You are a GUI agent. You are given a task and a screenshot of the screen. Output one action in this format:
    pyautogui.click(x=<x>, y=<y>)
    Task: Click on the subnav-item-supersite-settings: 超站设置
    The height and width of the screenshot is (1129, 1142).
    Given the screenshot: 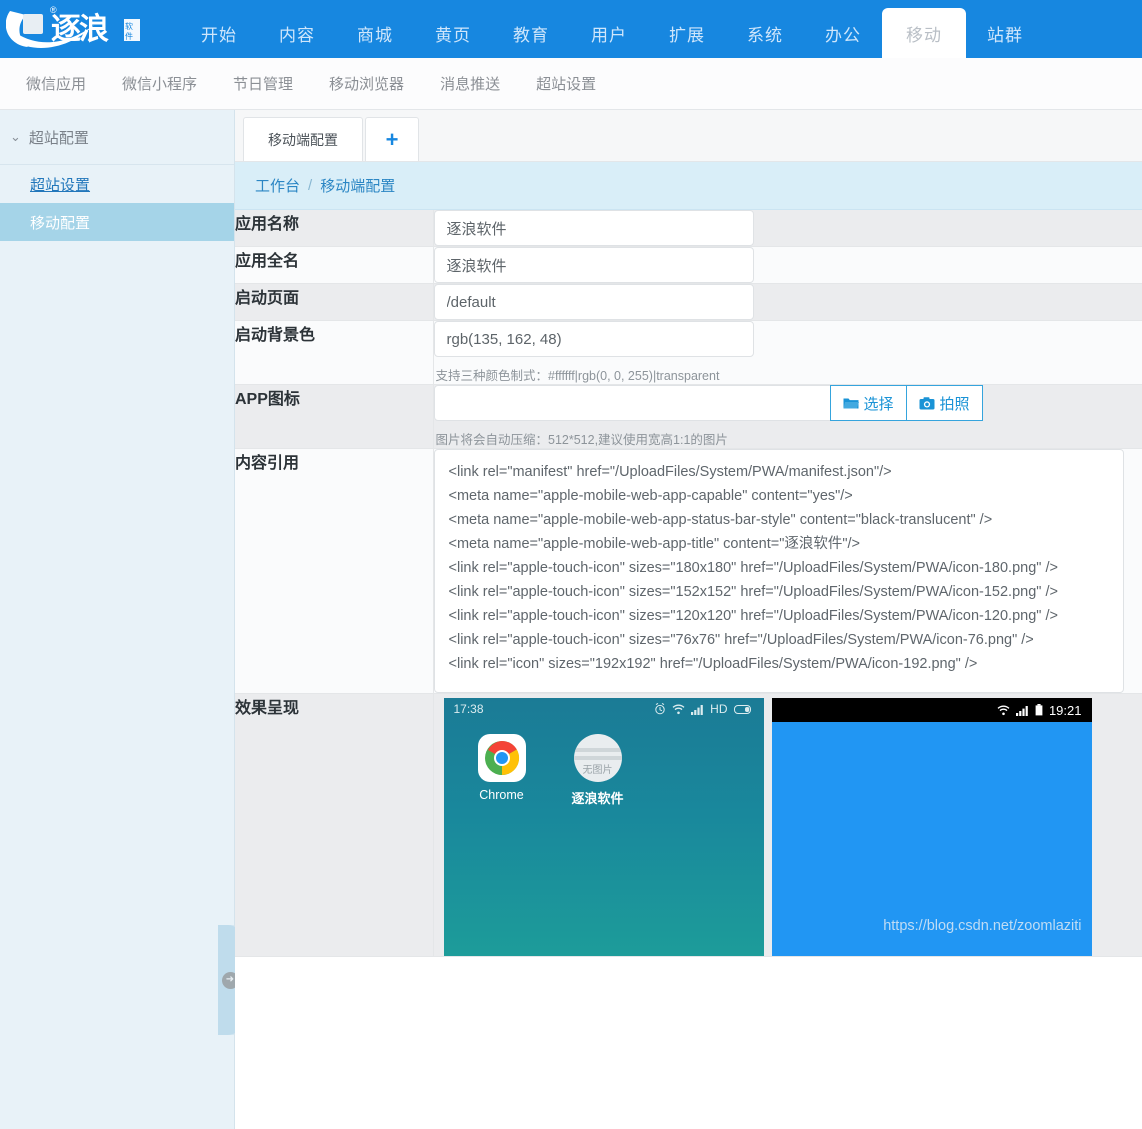 What is the action you would take?
    pyautogui.click(x=566, y=83)
    